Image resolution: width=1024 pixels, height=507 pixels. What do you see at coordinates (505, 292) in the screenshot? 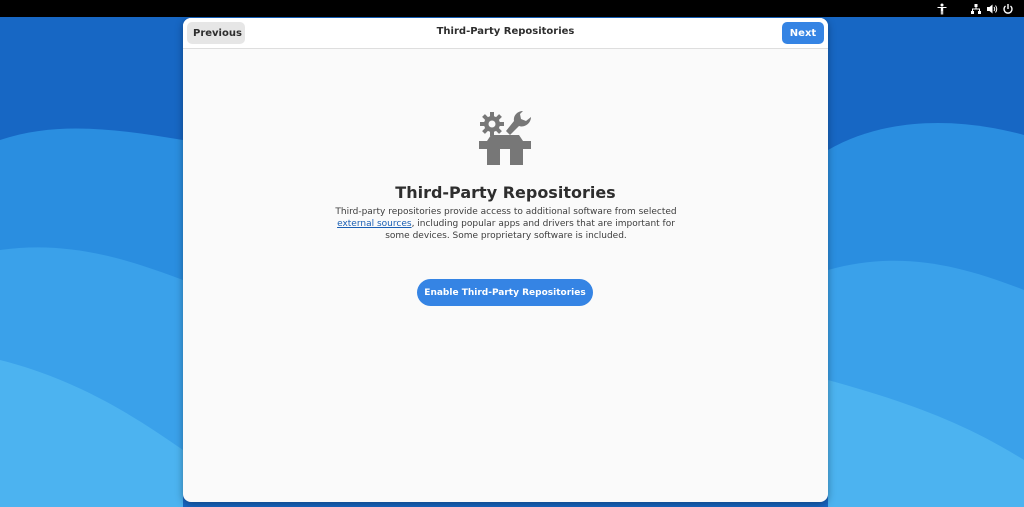
I see `enable-repositories-button: Enable Third-Party Repositories` at bounding box center [505, 292].